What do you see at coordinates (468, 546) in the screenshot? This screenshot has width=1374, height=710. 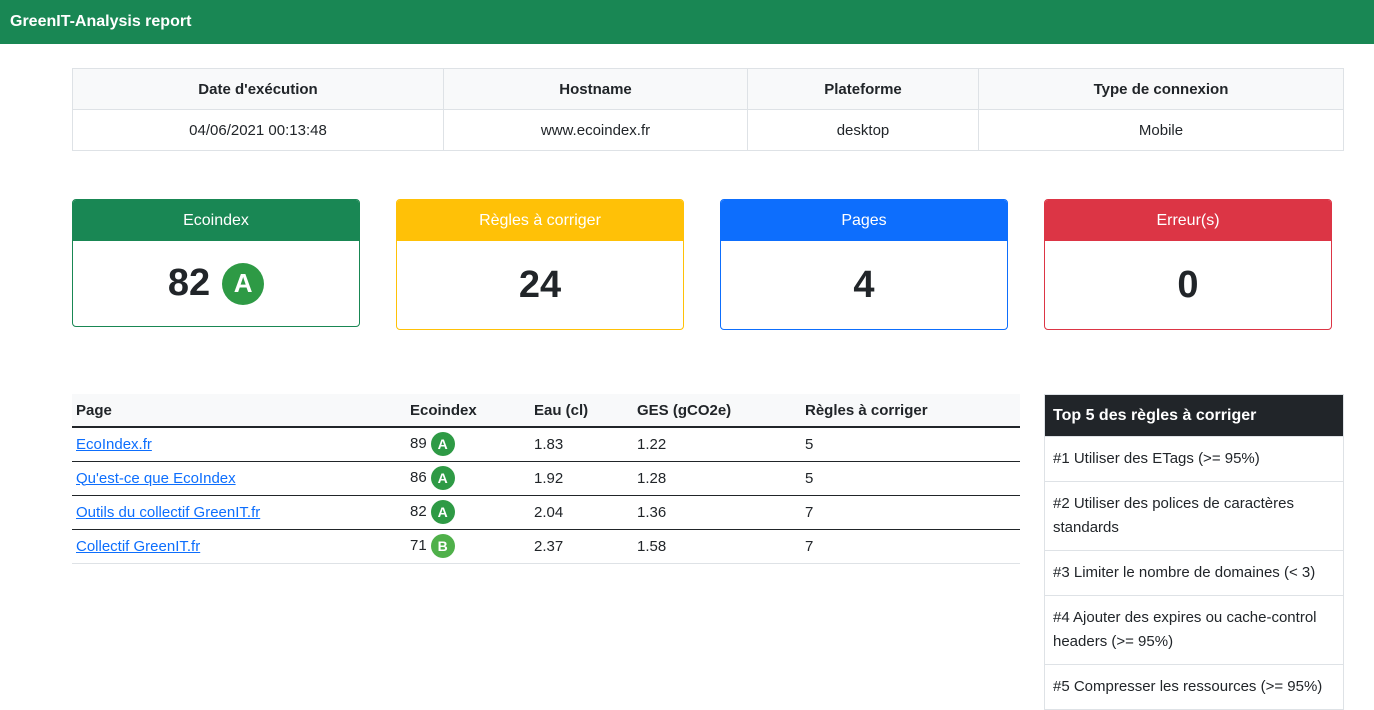 I see `ecoindex-cell: 71 B` at bounding box center [468, 546].